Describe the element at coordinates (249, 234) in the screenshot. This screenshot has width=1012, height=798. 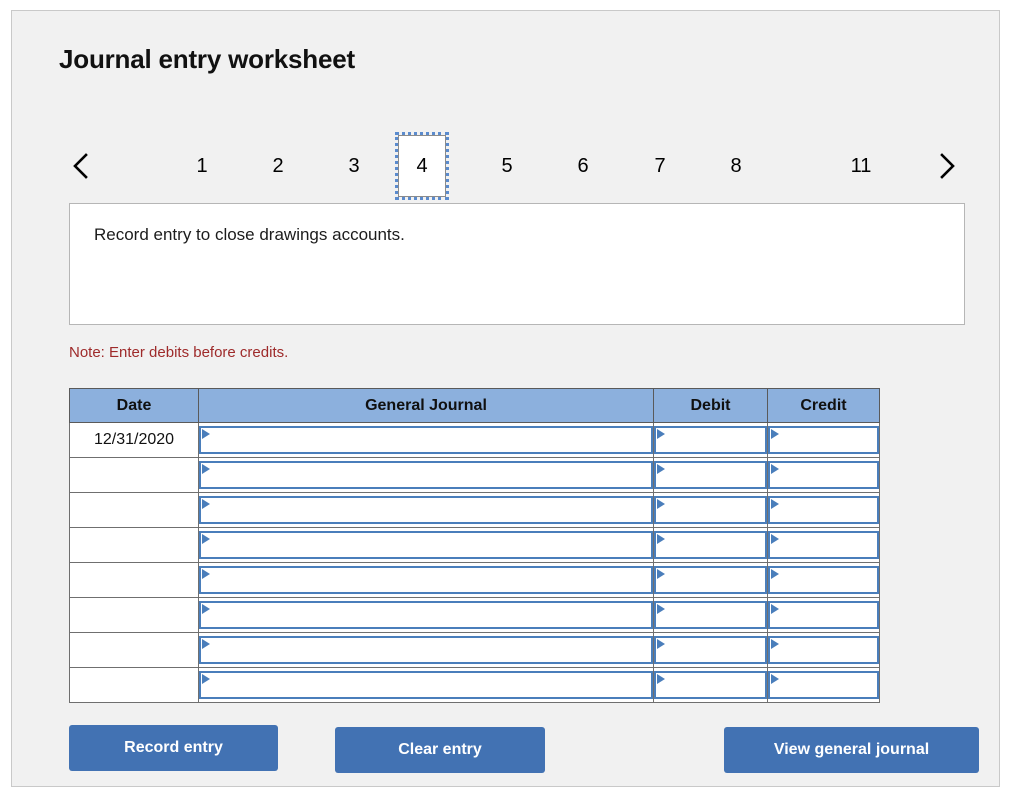
I see `instruction-text: Record entry to close drawings accounts.` at that location.